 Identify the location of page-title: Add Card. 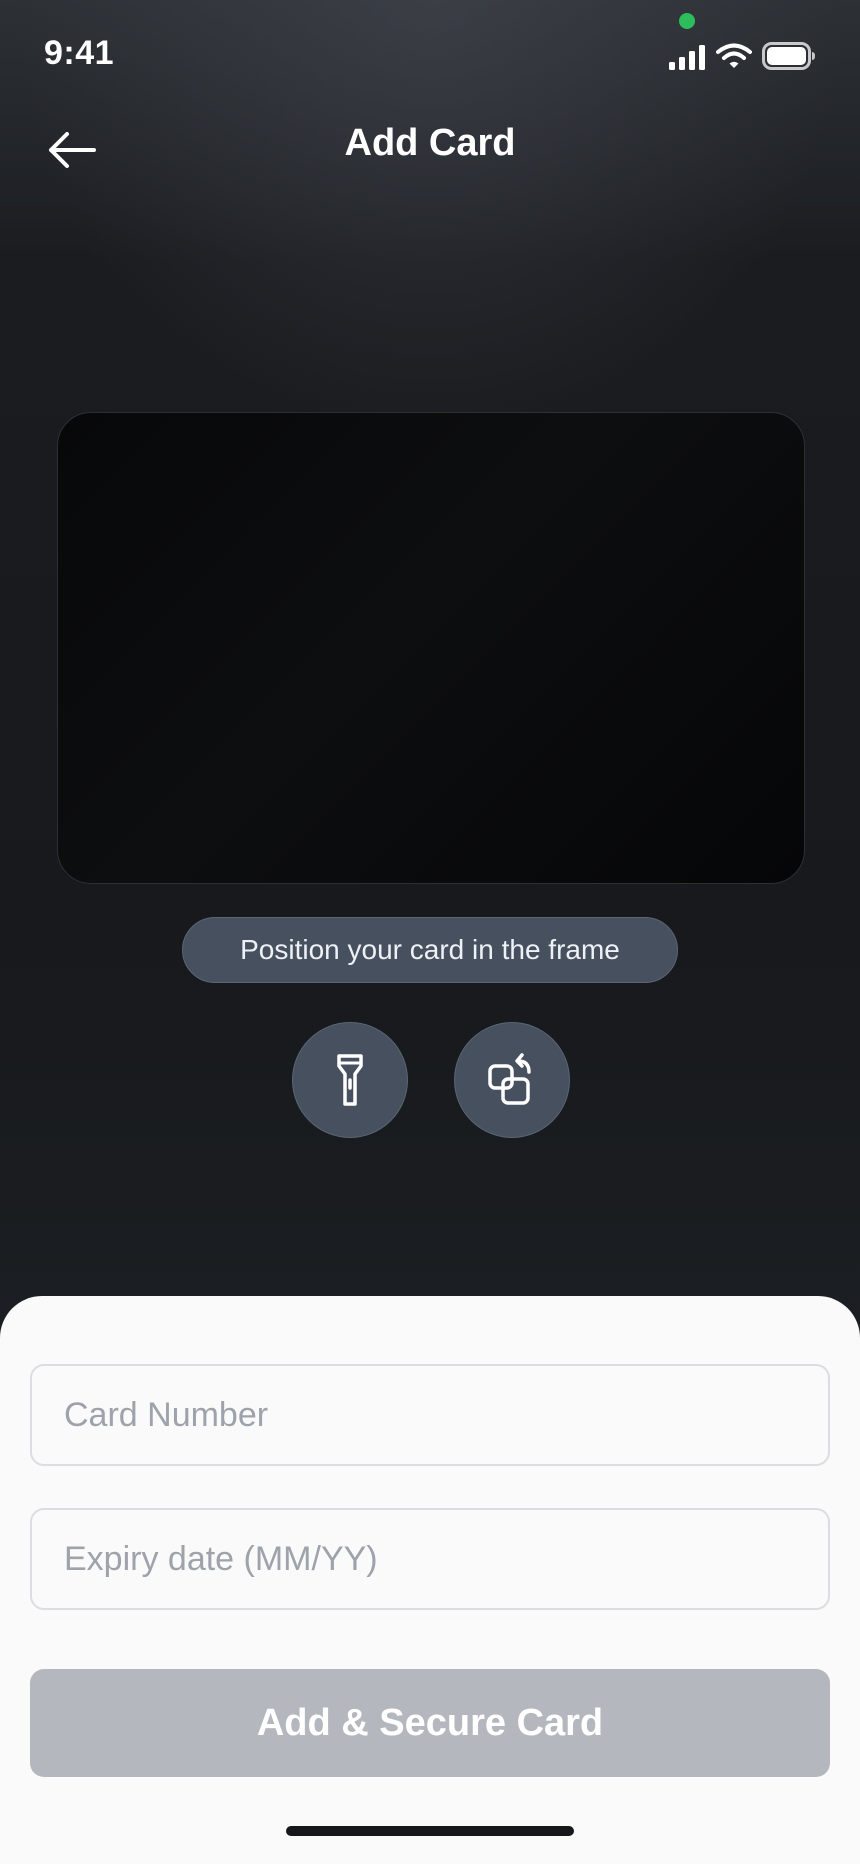
(430, 143).